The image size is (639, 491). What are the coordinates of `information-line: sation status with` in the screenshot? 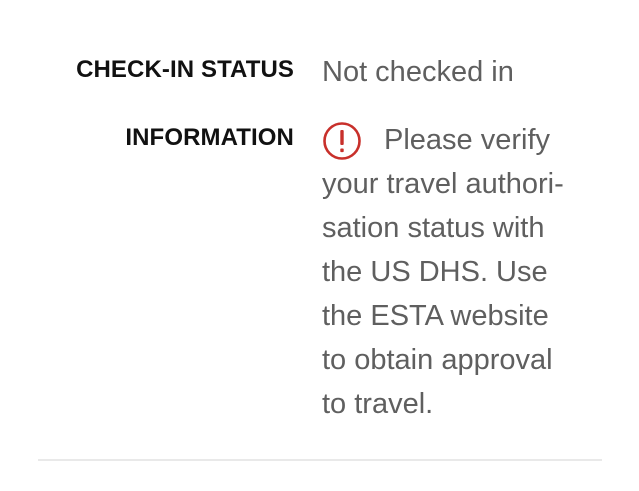 It's located at (433, 228).